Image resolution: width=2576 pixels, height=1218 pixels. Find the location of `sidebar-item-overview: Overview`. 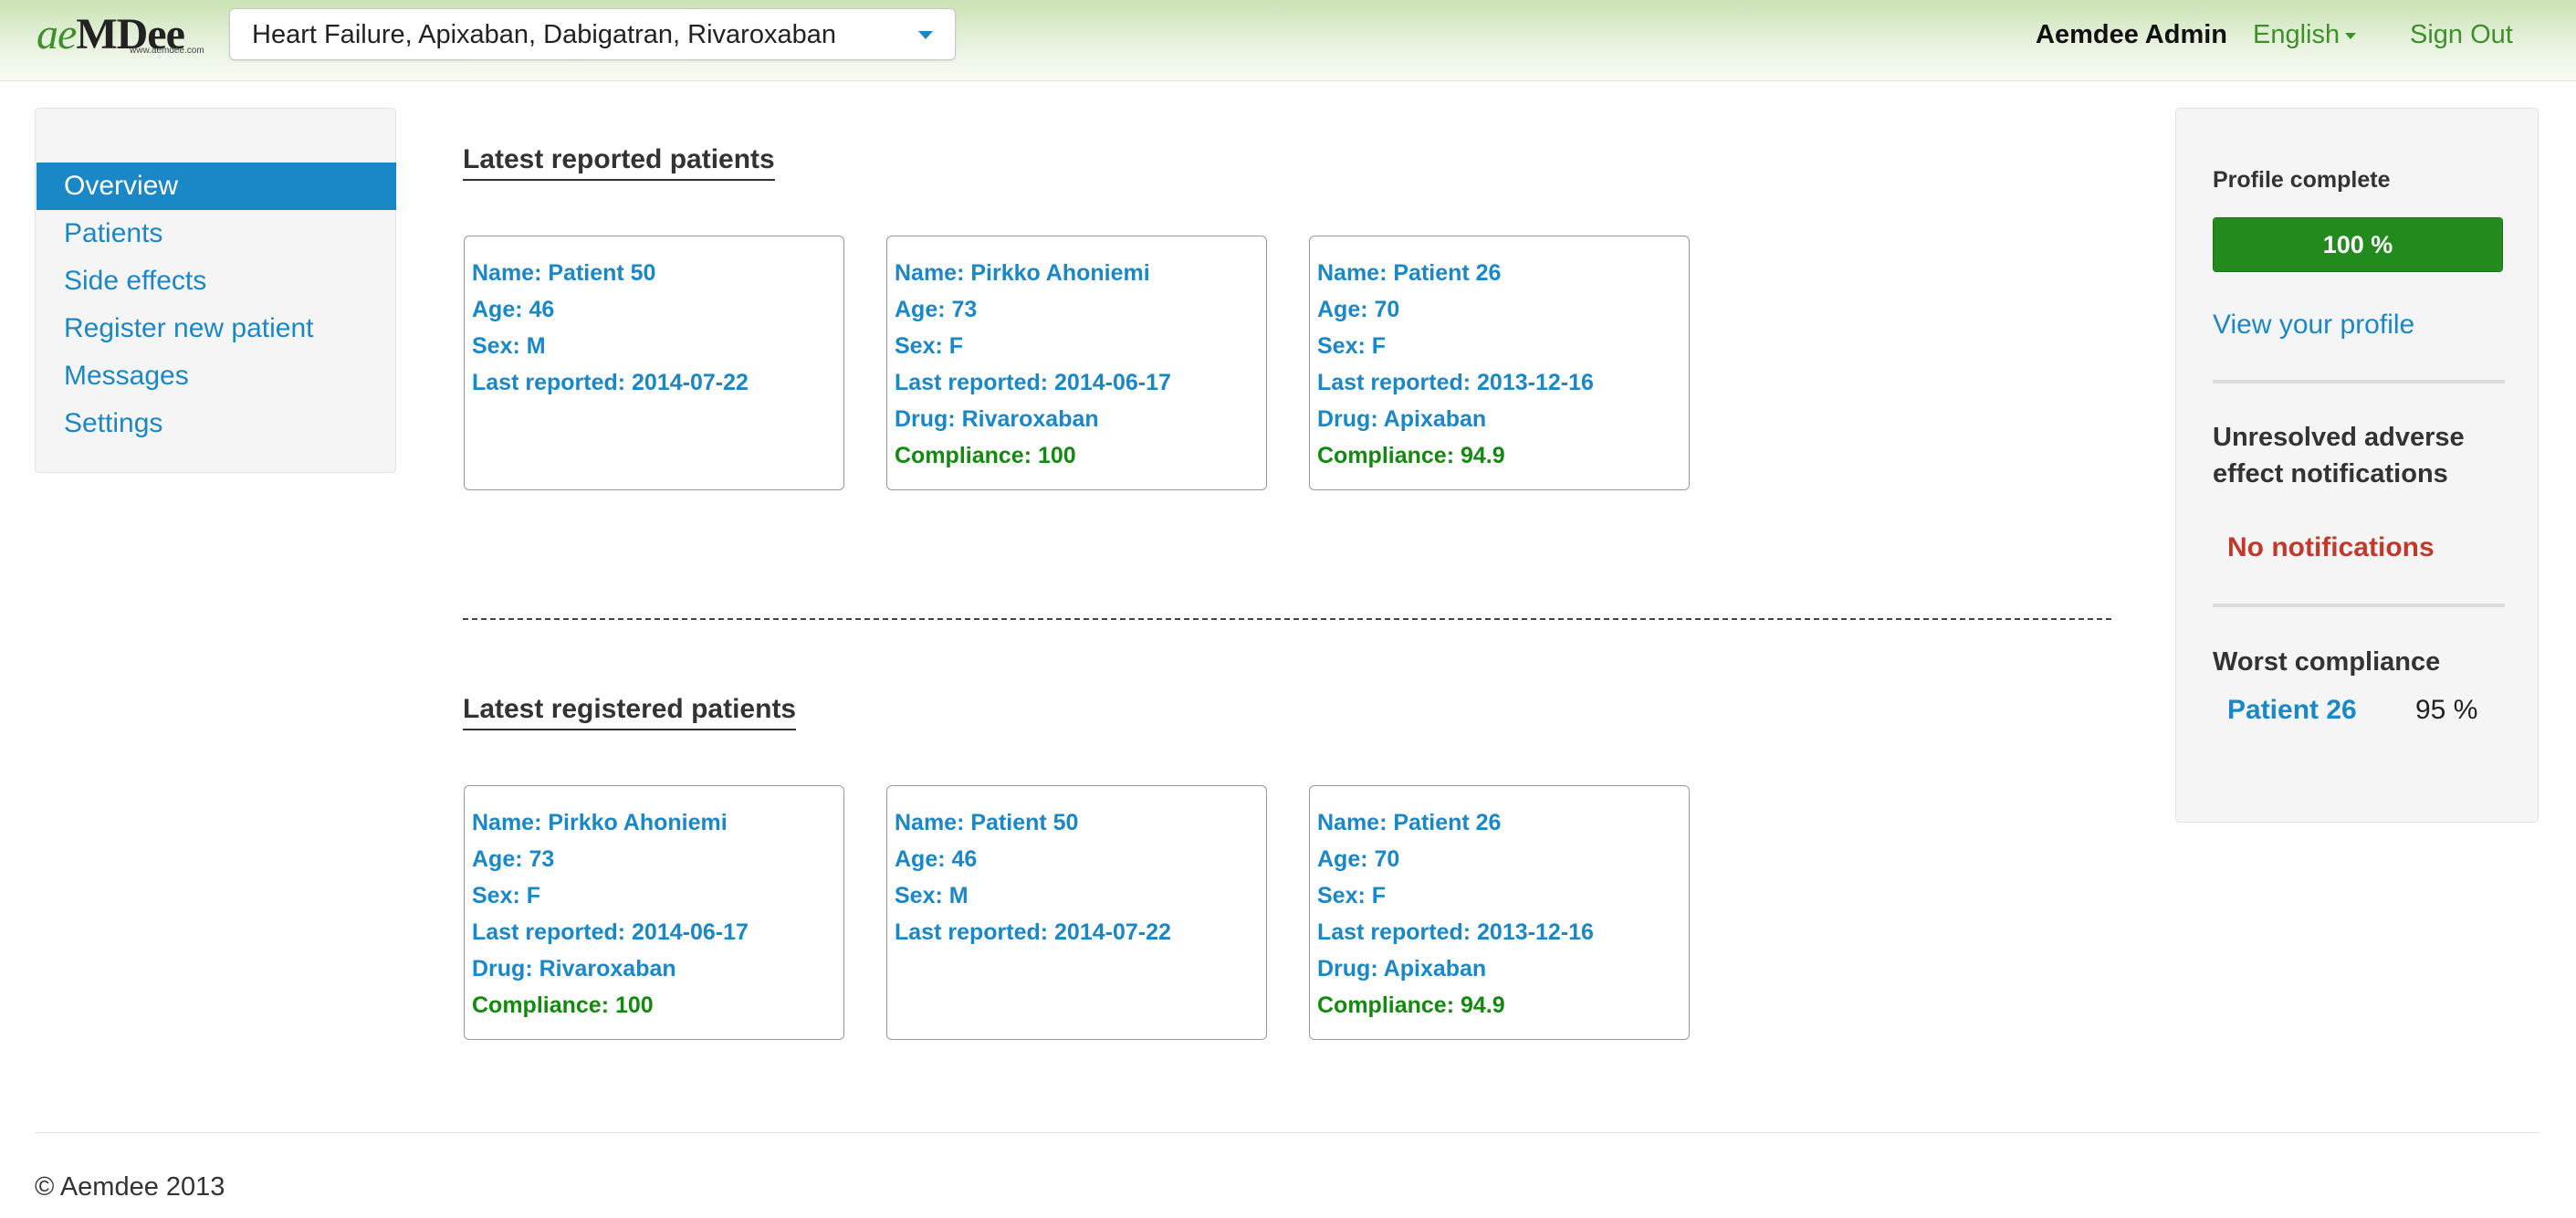

sidebar-item-overview: Overview is located at coordinates (216, 186).